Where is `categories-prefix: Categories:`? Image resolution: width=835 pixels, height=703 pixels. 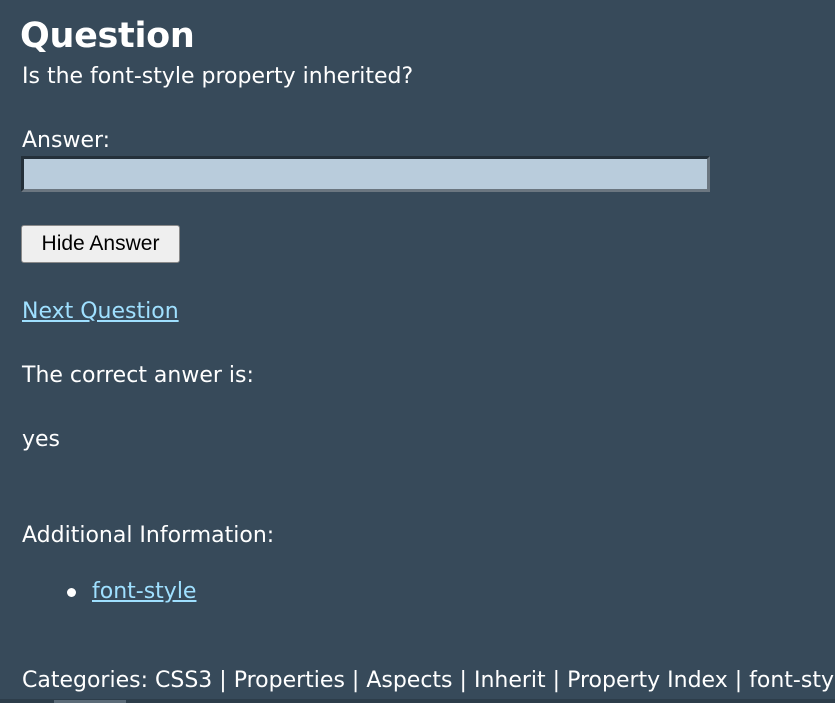
categories-prefix: Categories: is located at coordinates (85, 680).